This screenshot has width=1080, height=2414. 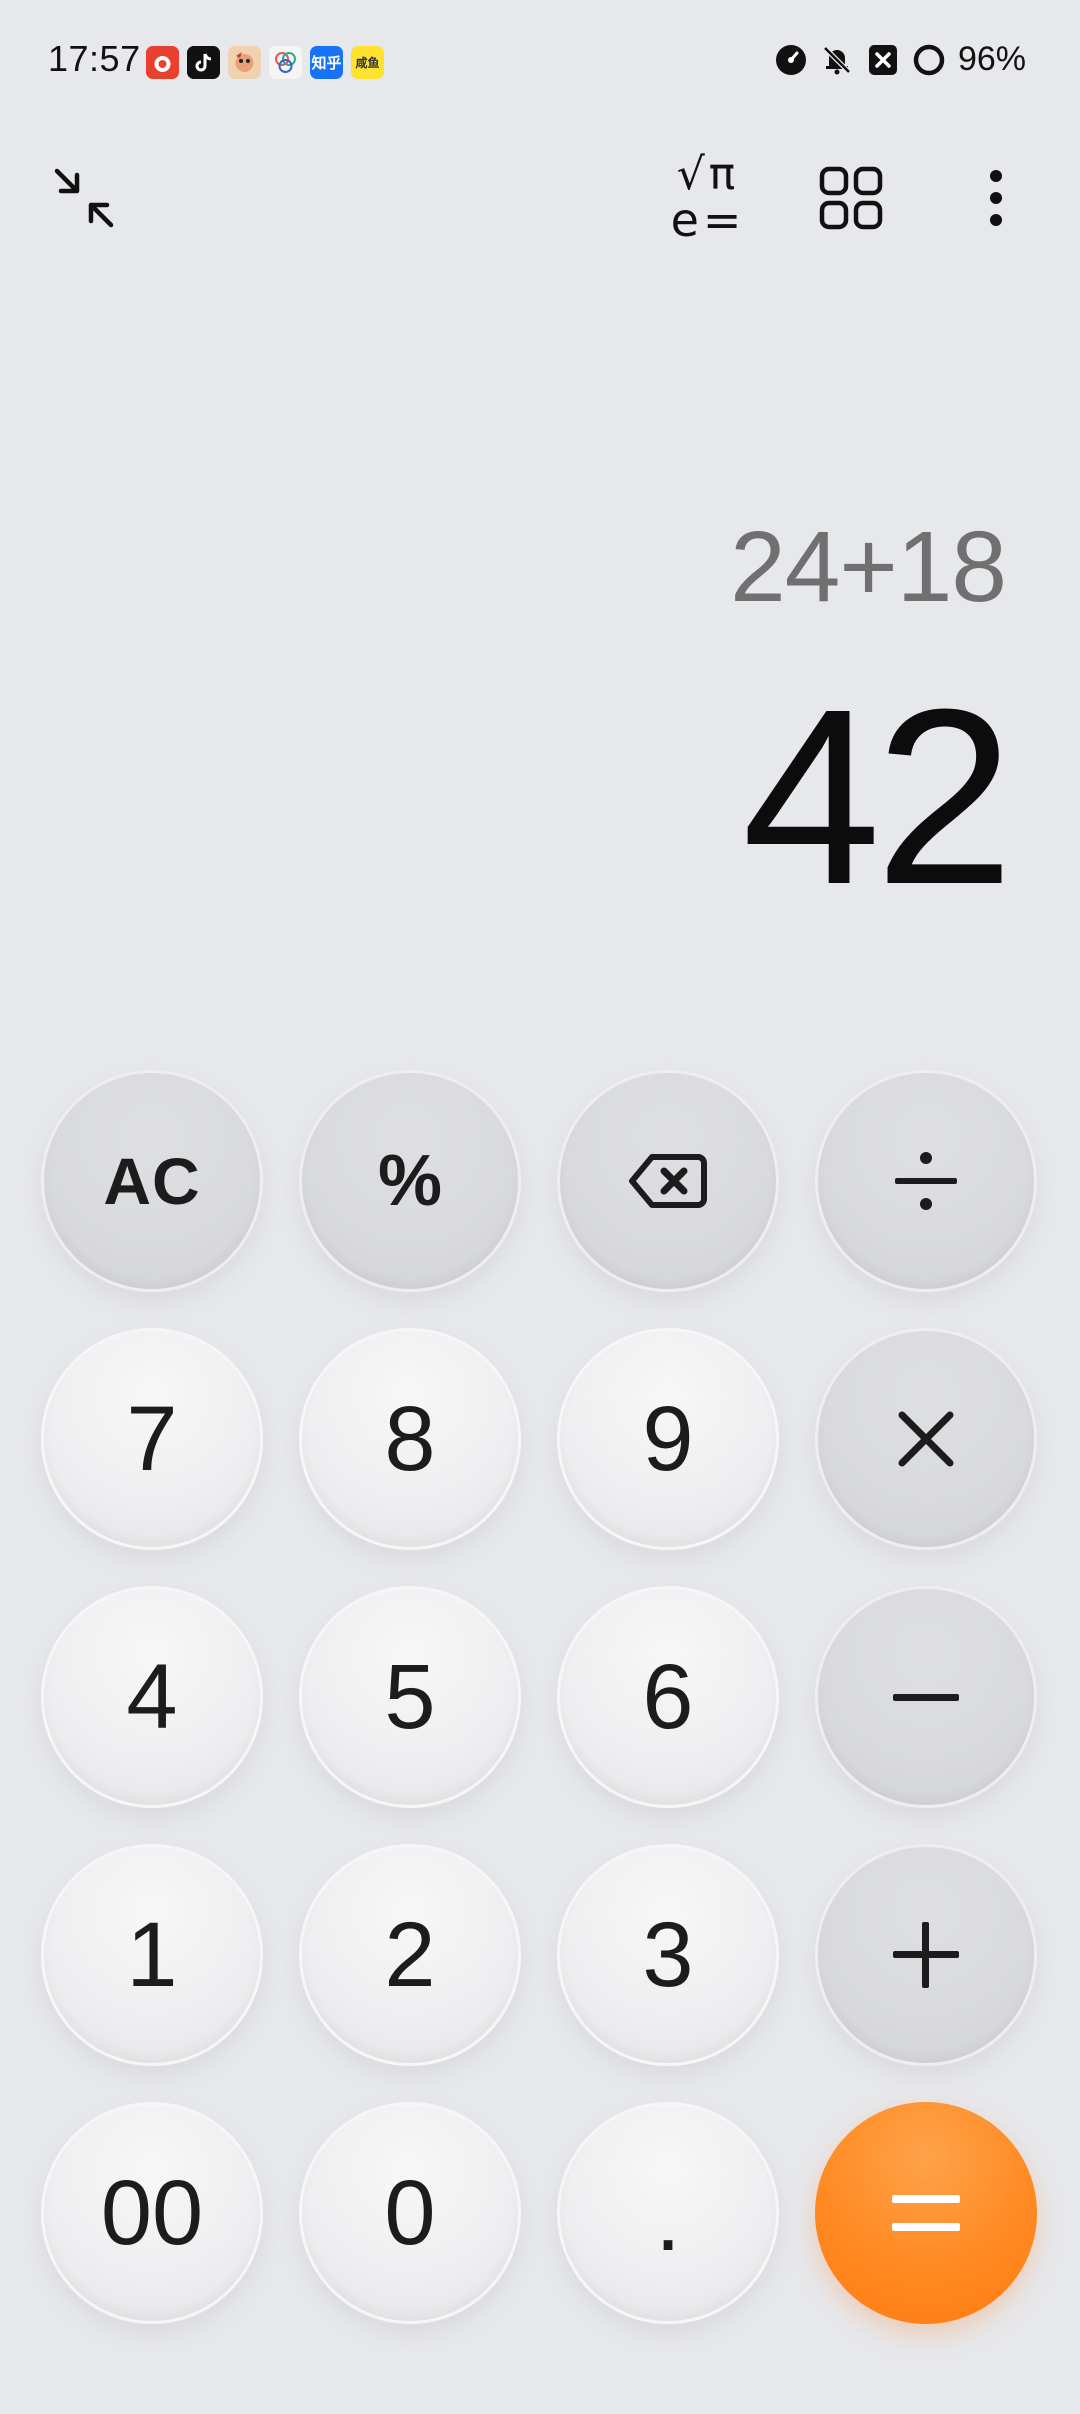 I want to click on digit-8-button: 8, so click(x=410, y=1439).